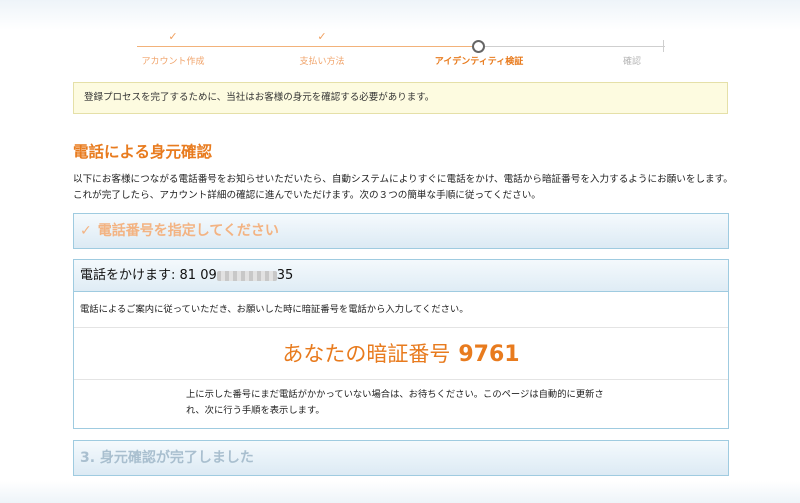 The image size is (800, 503). What do you see at coordinates (246, 275) in the screenshot?
I see `masked-phone-digits` at bounding box center [246, 275].